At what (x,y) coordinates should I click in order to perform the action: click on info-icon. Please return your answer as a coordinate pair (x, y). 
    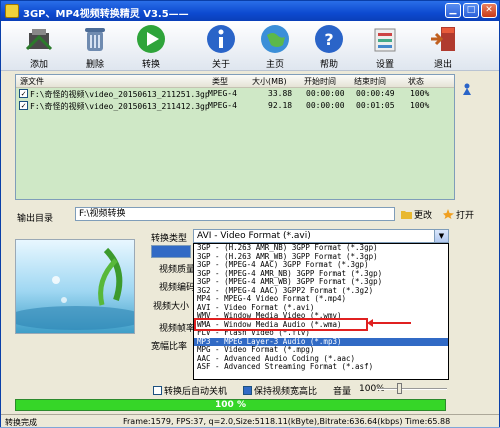
    Looking at the image, I should click on (221, 39).